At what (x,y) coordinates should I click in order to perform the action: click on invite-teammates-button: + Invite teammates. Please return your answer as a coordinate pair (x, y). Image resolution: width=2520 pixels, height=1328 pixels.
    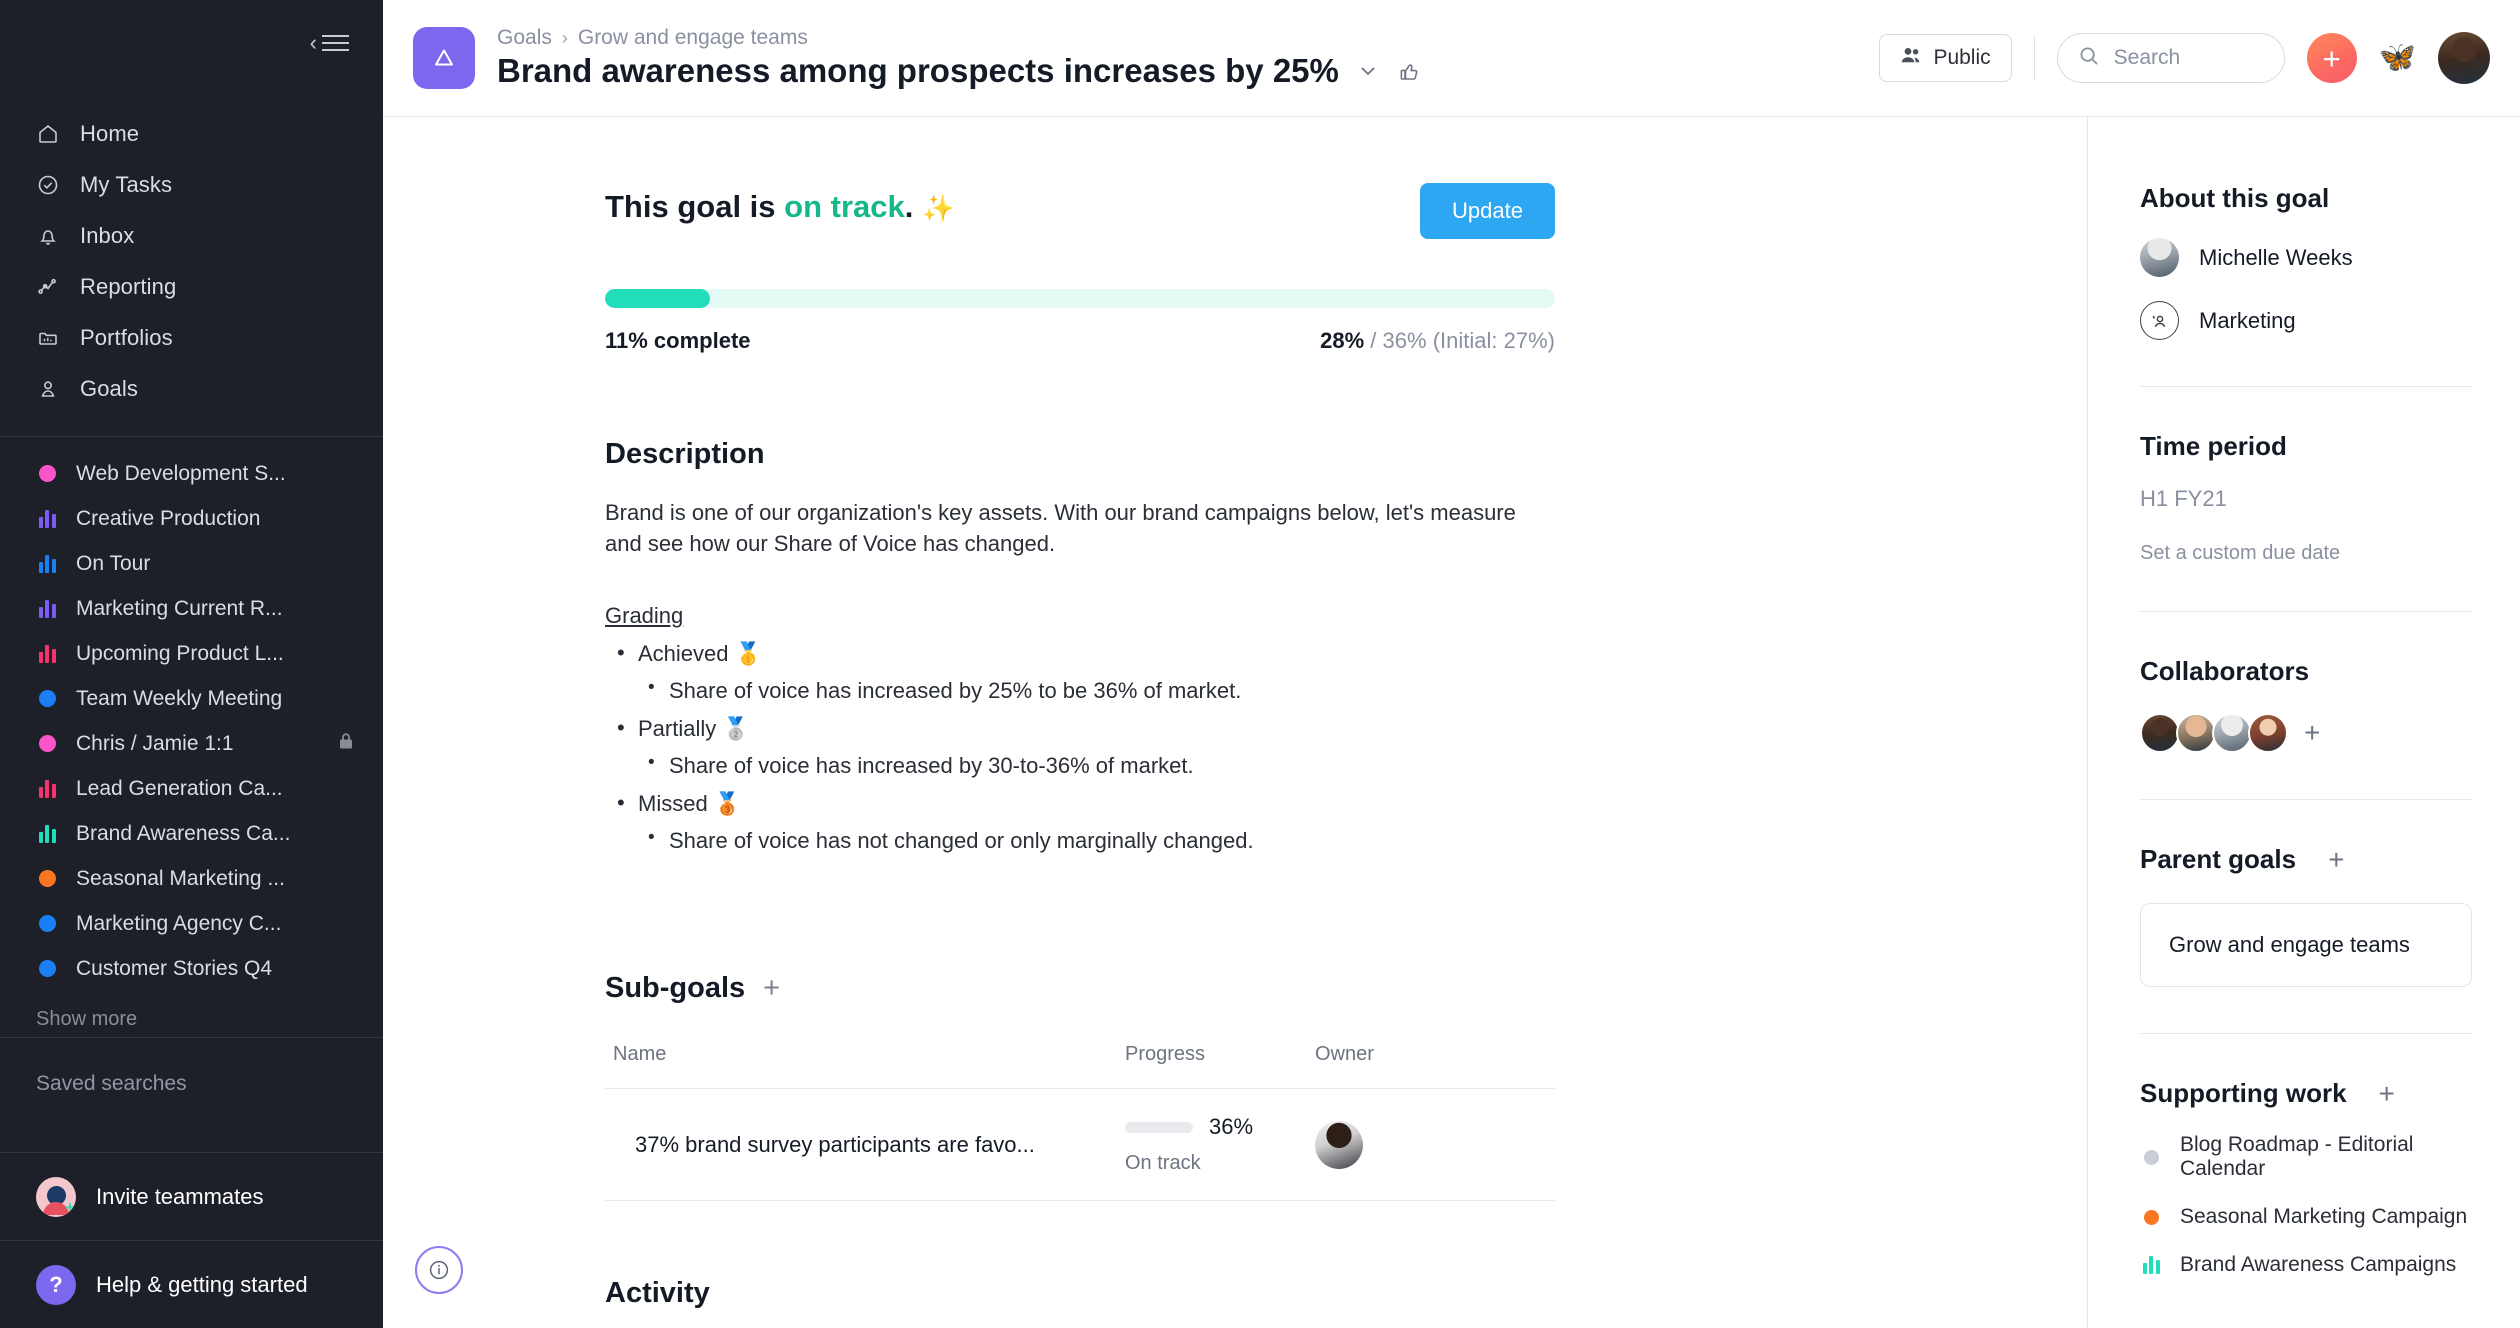
    Looking at the image, I should click on (191, 1196).